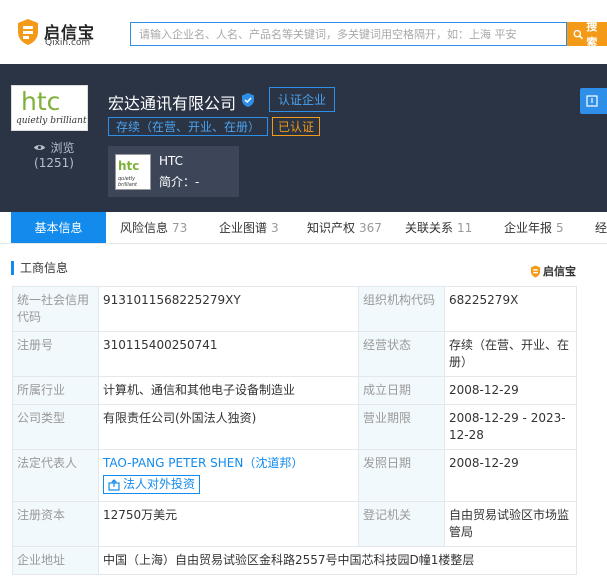 This screenshot has height=580, width=607. Describe the element at coordinates (228, 390) in the screenshot. I see `field-value: 计算机、通信和其他电子设备制造业` at that location.